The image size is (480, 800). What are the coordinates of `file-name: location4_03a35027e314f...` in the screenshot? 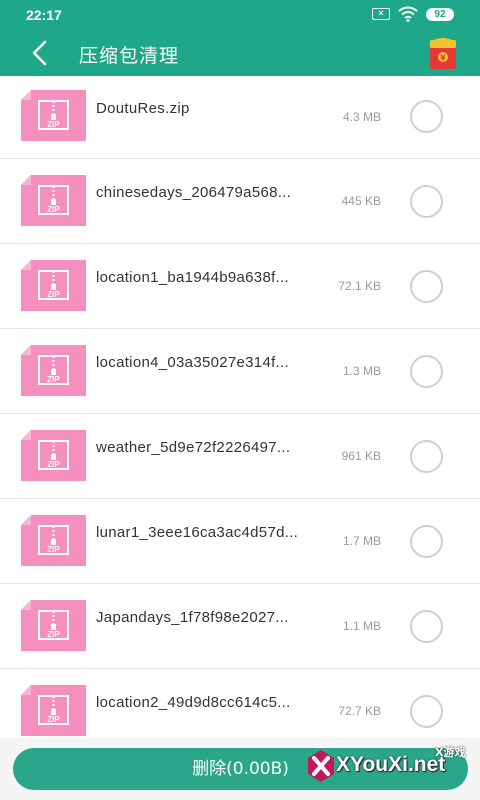 It's located at (192, 362).